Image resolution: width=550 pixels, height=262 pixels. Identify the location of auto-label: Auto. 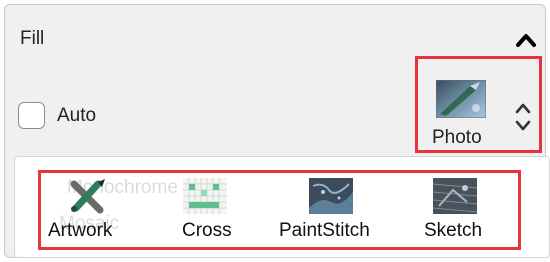
(77, 115).